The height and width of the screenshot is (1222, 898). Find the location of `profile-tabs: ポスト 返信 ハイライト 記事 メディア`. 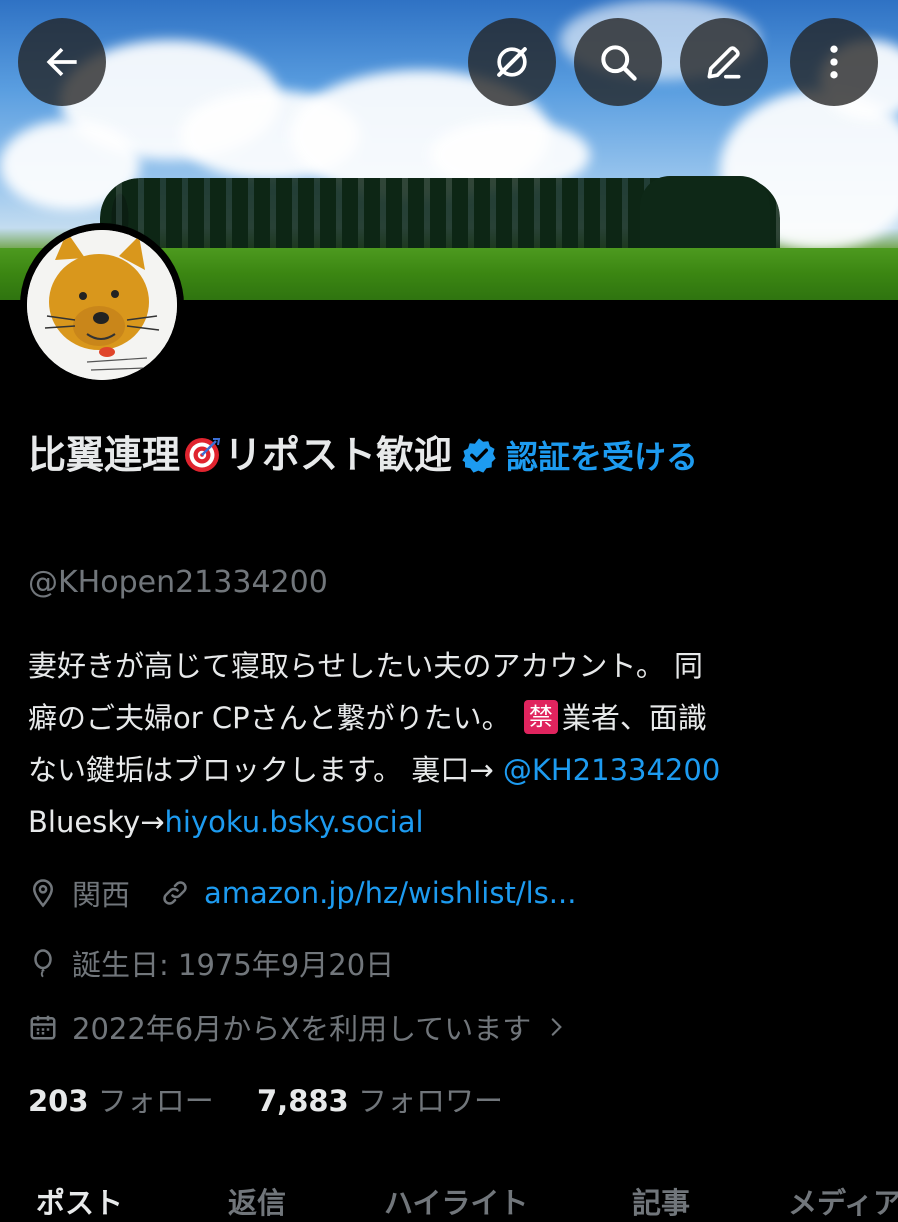

profile-tabs: ポスト 返信 ハイライト 記事 メディア is located at coordinates (449, 1200).